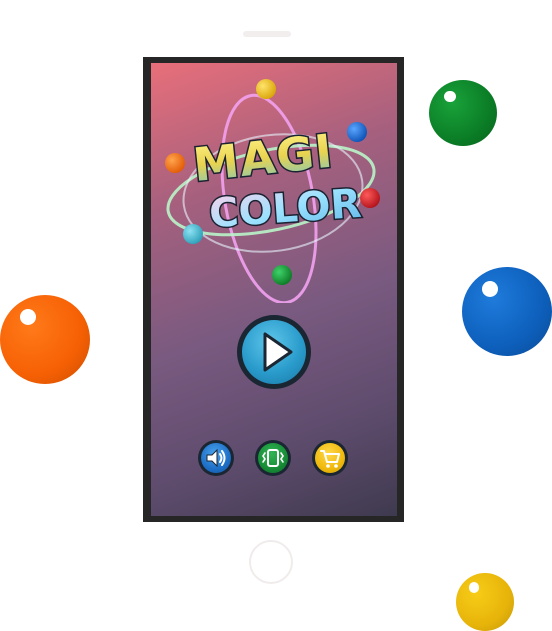 The height and width of the screenshot is (631, 552). What do you see at coordinates (285, 209) in the screenshot?
I see `logo-title-line2: COLOR` at bounding box center [285, 209].